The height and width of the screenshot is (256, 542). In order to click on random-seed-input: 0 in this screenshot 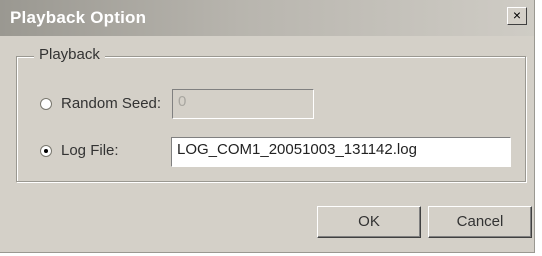, I will do `click(243, 104)`.